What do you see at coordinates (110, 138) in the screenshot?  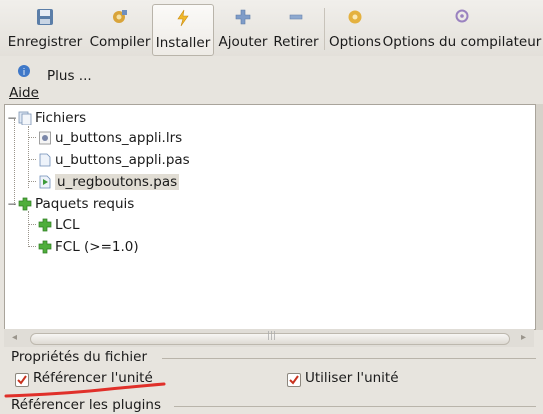 I see `tree-item-file: u_buttons_appli.lrs` at bounding box center [110, 138].